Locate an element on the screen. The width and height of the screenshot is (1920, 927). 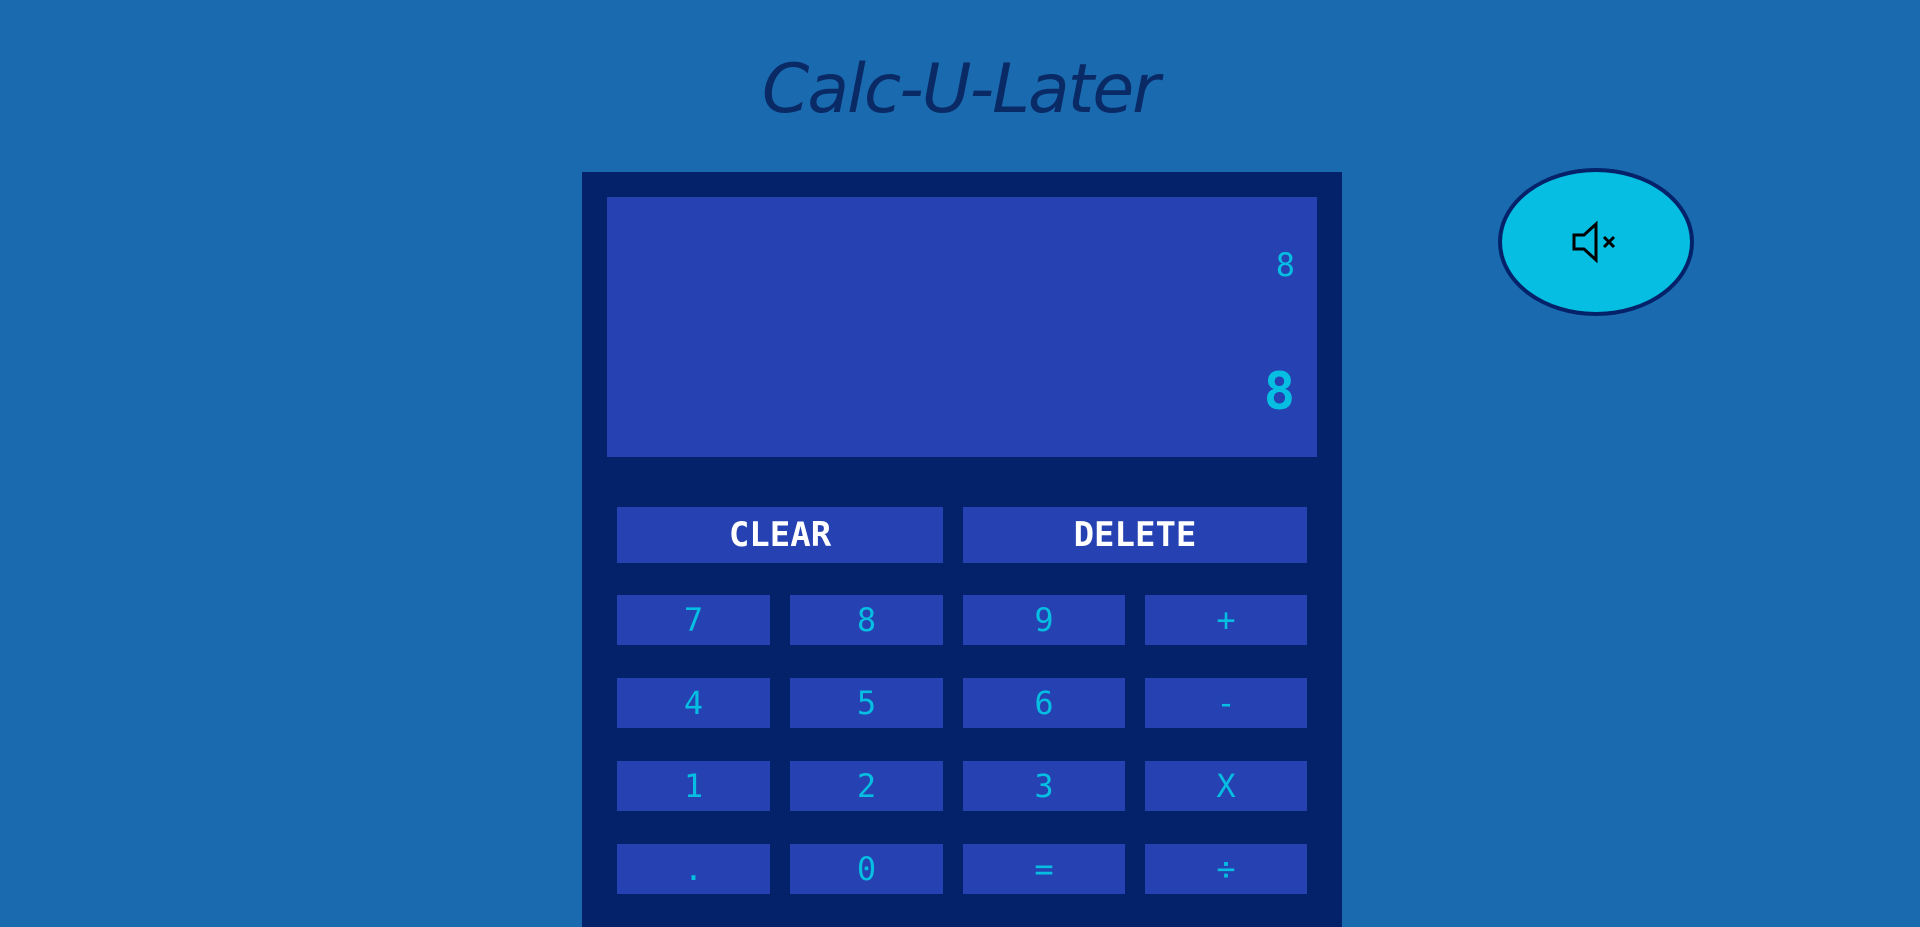
key-equals: = is located at coordinates (1044, 869).